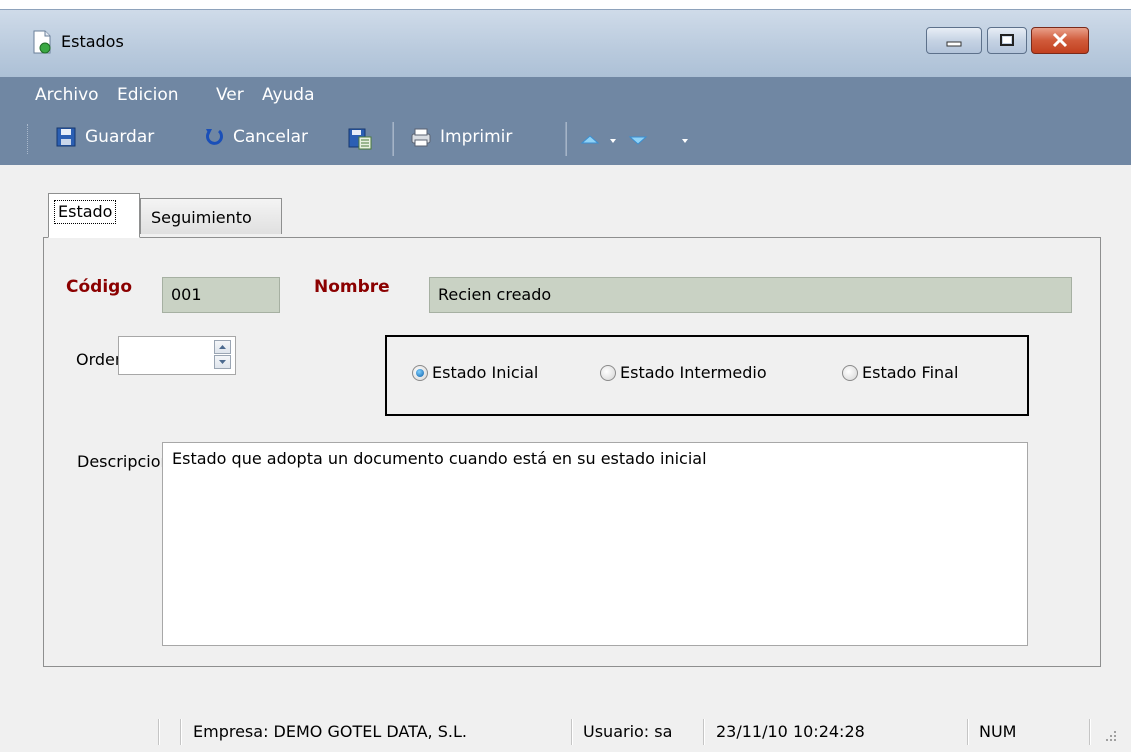 Image resolution: width=1131 pixels, height=752 pixels. What do you see at coordinates (124, 461) in the screenshot?
I see `descripcion-label: Descripcion` at bounding box center [124, 461].